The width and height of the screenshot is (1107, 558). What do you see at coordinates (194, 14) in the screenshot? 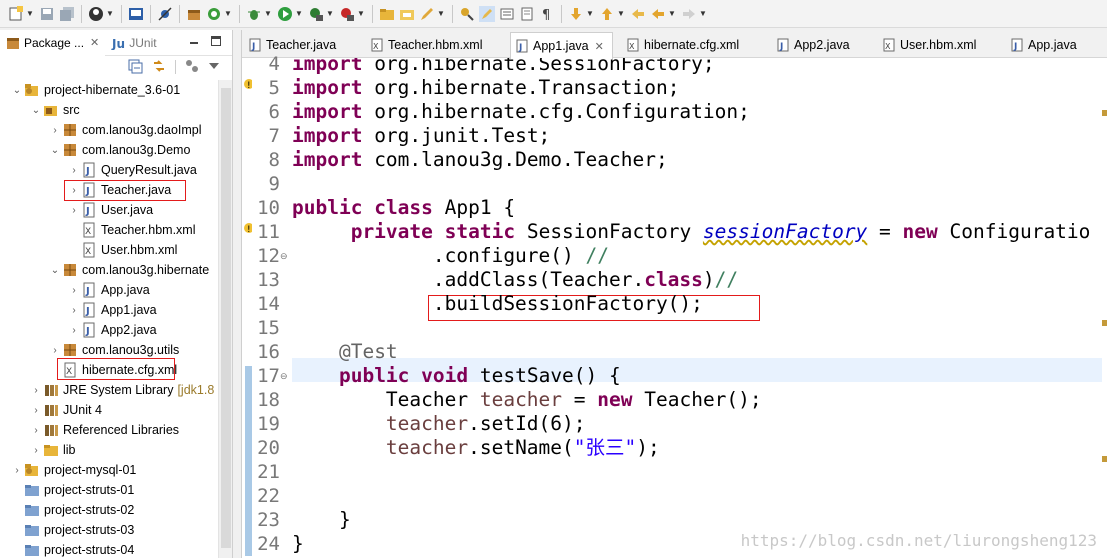
I see `new-package-icon` at bounding box center [194, 14].